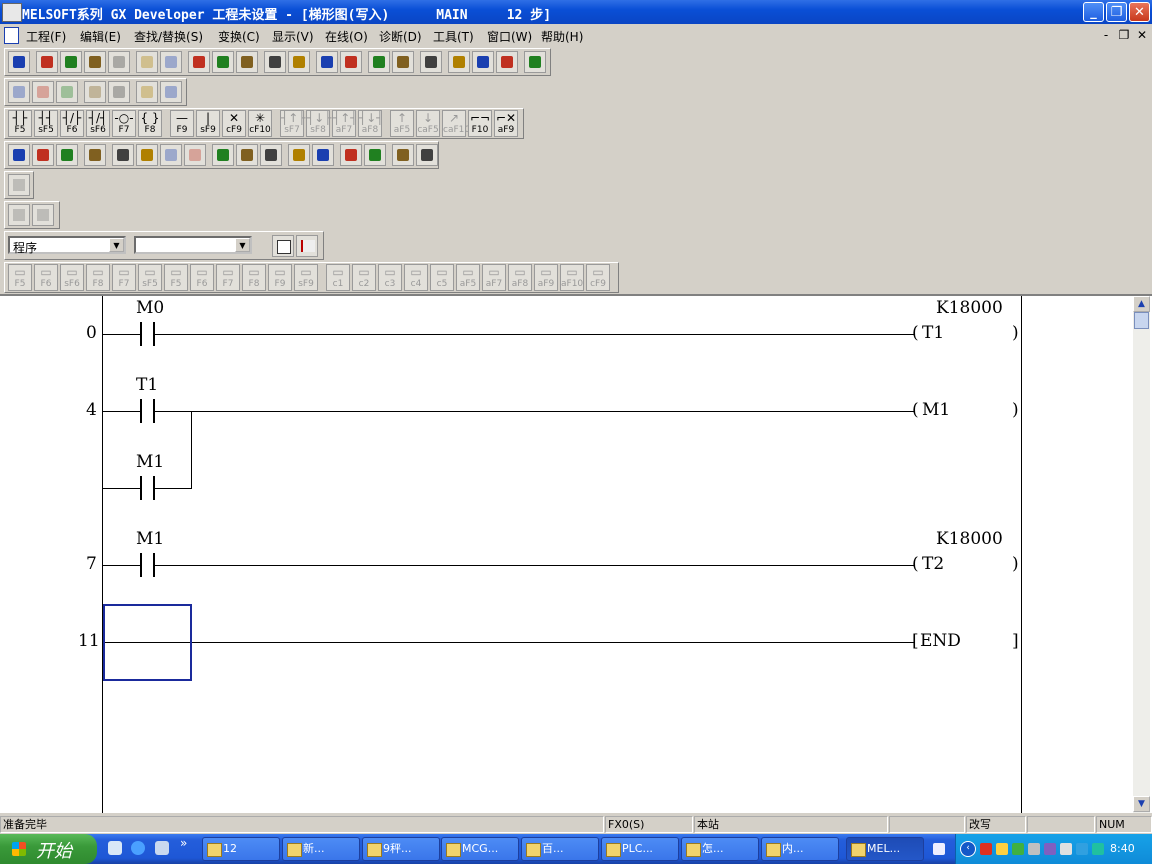 This screenshot has height=864, width=1152. I want to click on clock: 8:40, so click(1122, 848).